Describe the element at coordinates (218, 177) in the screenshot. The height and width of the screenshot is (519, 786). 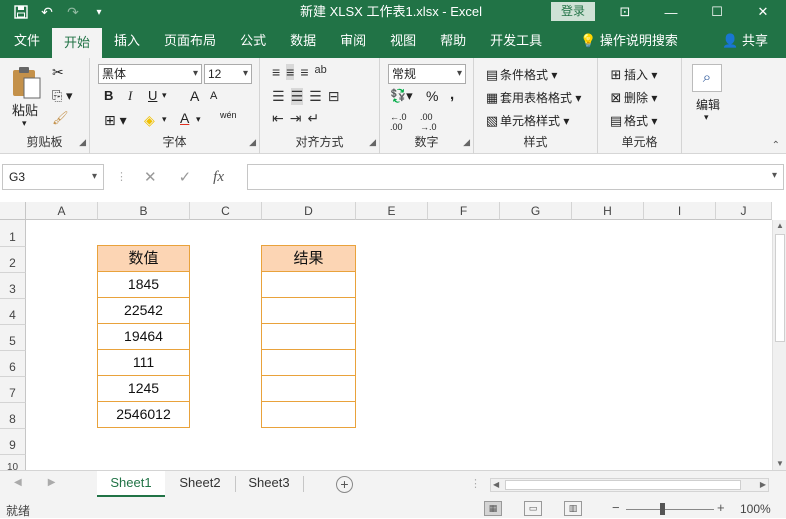
I see `insert-function-button: fx` at that location.